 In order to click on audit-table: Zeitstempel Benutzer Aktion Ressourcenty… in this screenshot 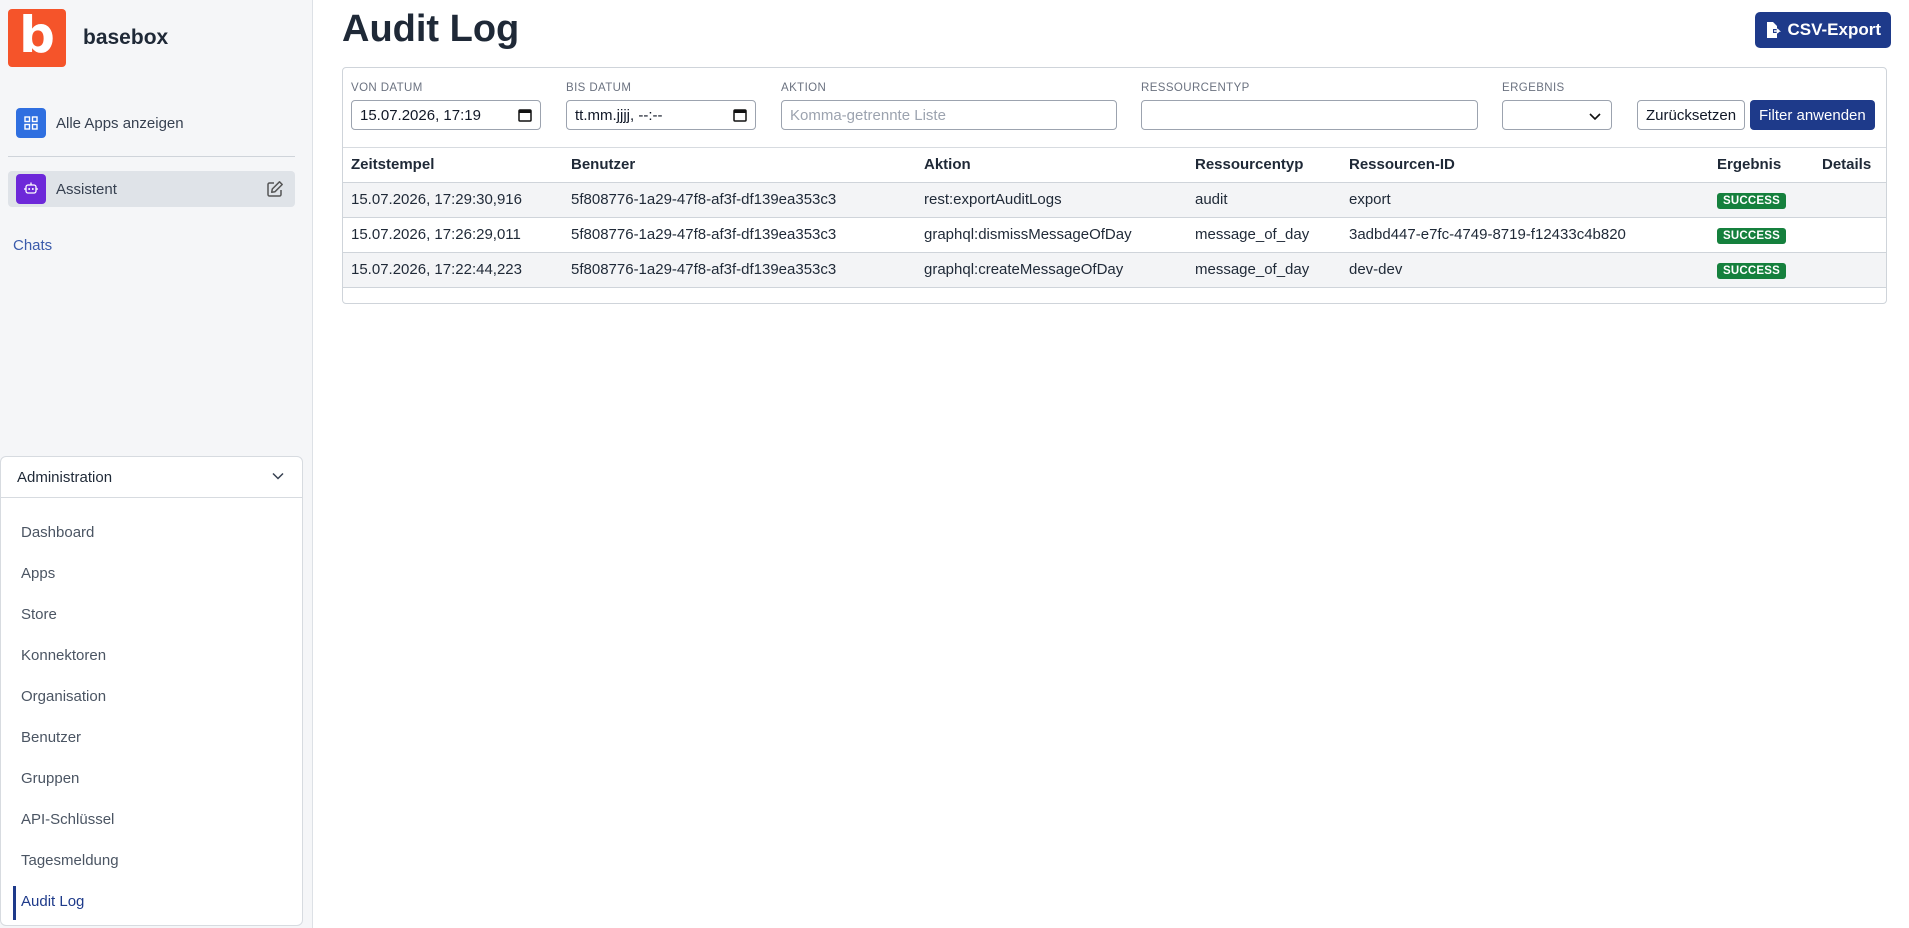, I will do `click(1114, 218)`.